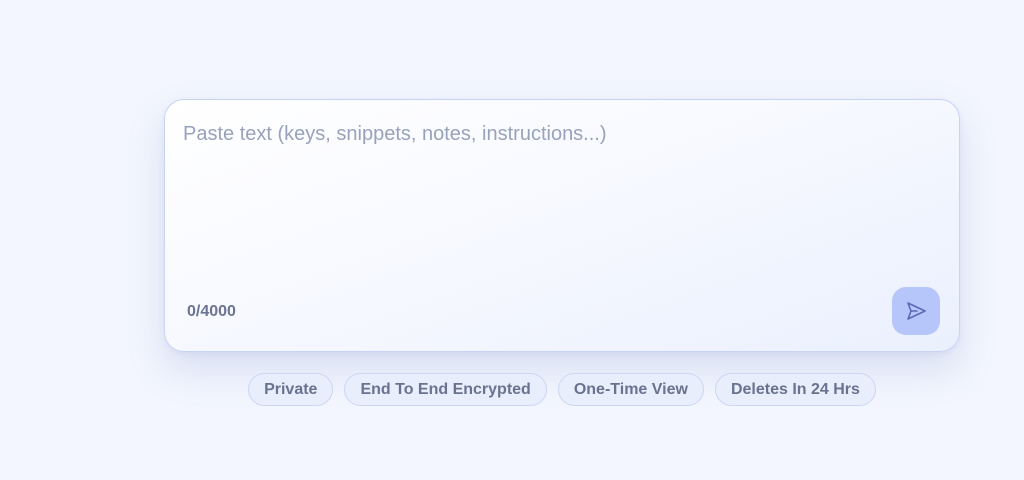 The height and width of the screenshot is (480, 1024). What do you see at coordinates (445, 389) in the screenshot?
I see `tag-end-to-end-encrypted: End To End Encrypted` at bounding box center [445, 389].